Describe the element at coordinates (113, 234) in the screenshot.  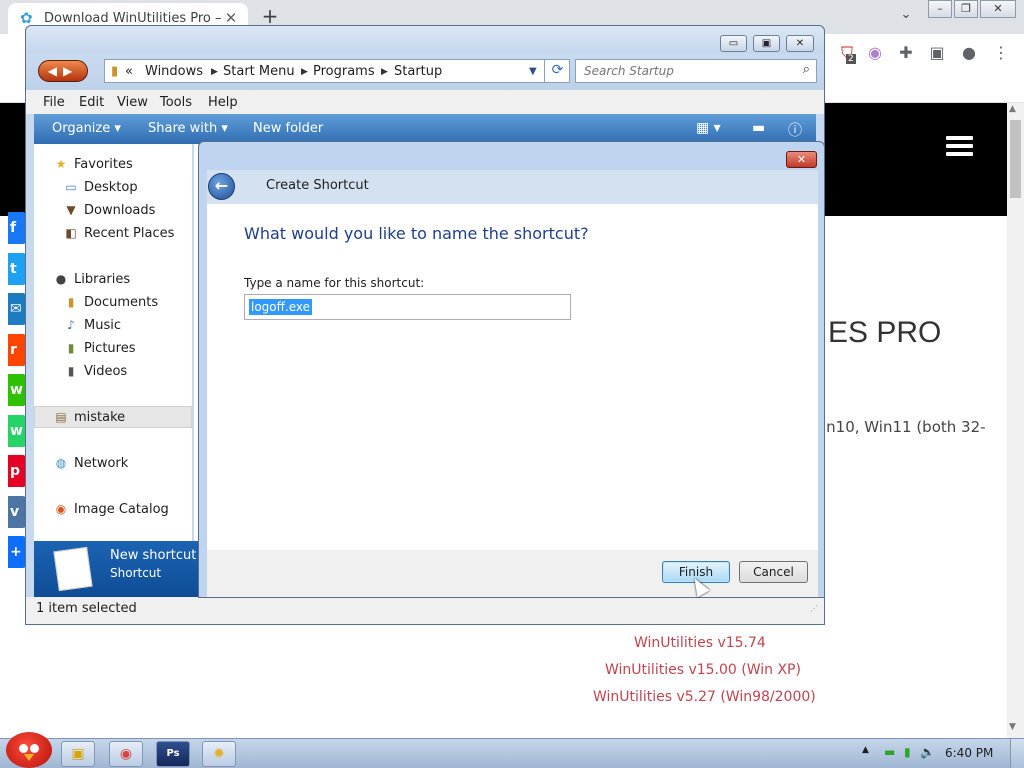
I see `nav-recent-places: ◧ Recent Places` at that location.